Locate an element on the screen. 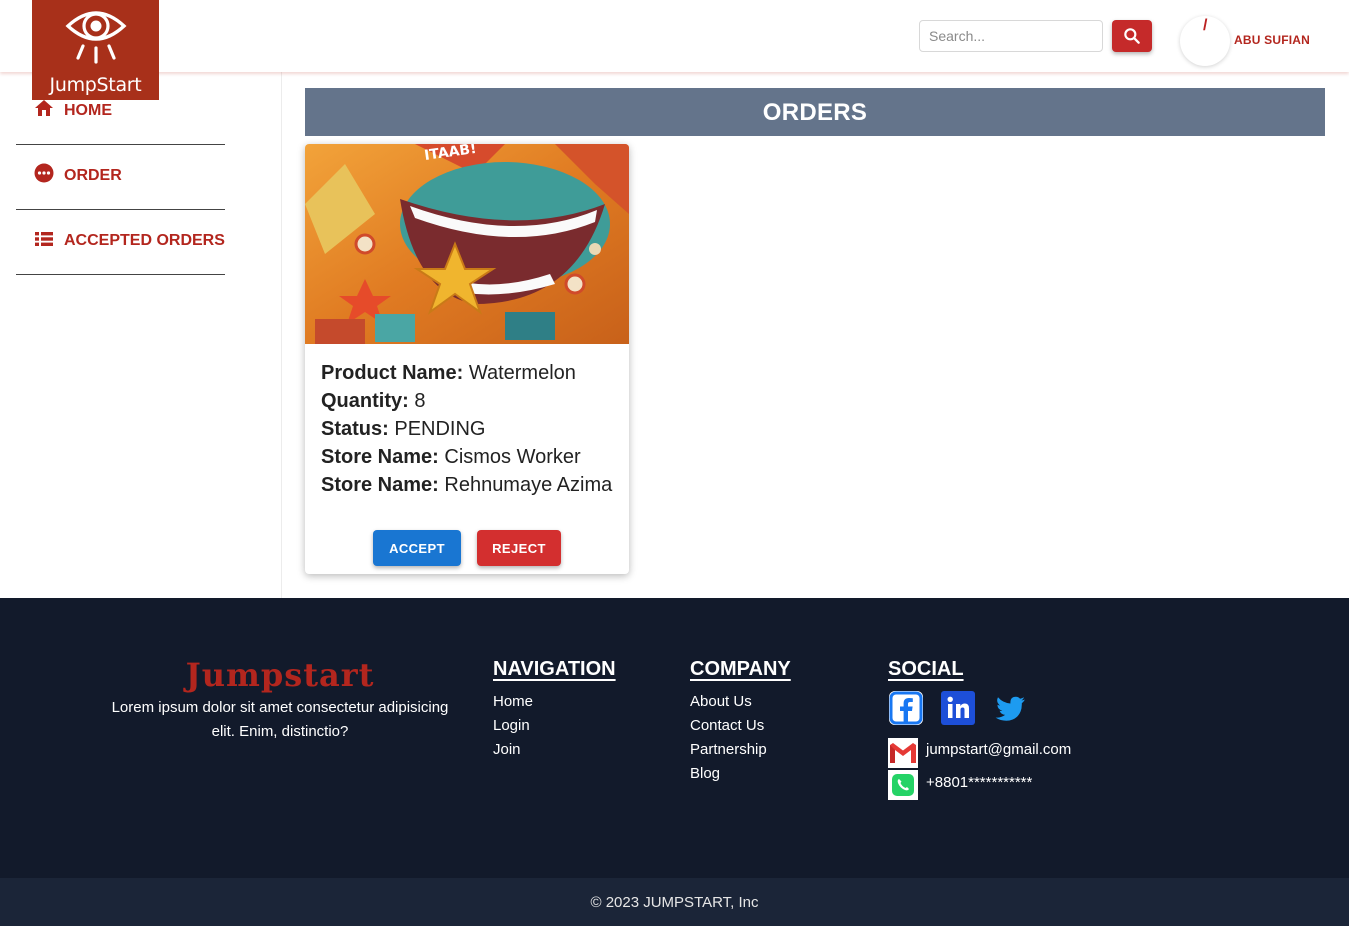  linkedin-icon is located at coordinates (958, 708).